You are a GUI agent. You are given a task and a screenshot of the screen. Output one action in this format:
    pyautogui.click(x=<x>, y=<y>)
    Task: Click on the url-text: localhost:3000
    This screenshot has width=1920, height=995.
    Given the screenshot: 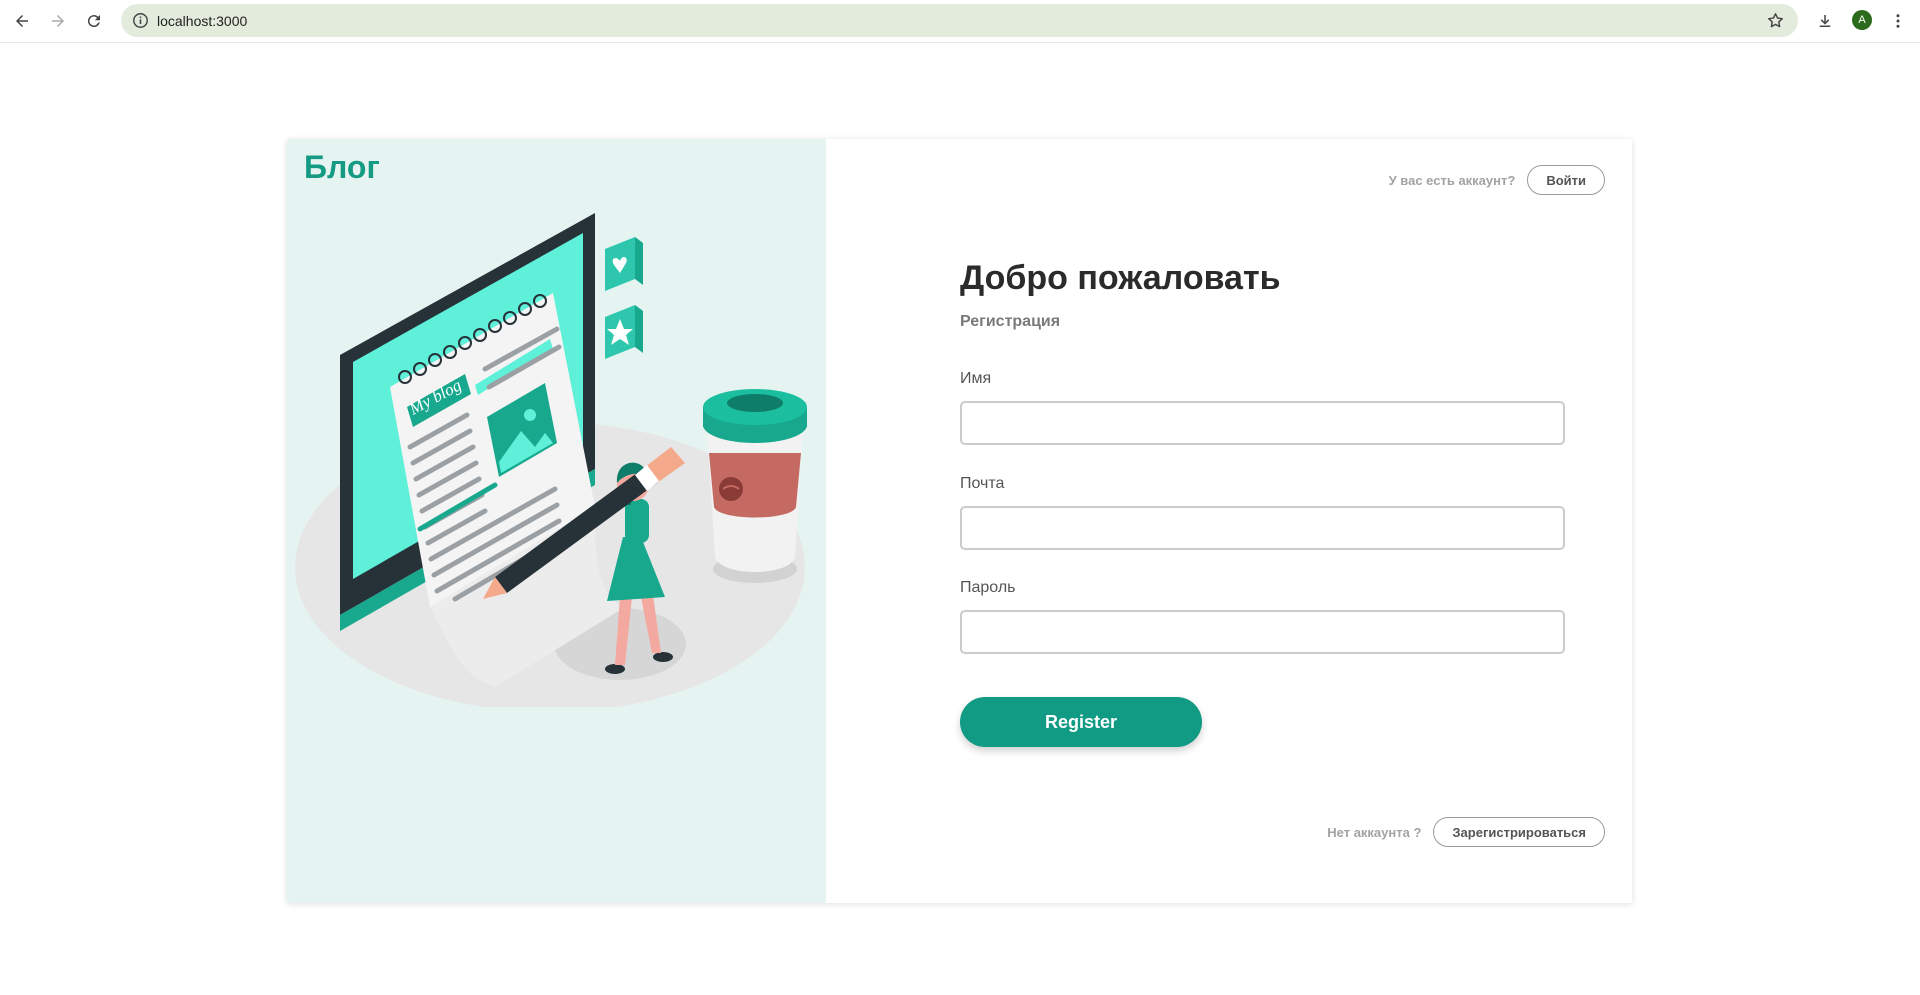 What is the action you would take?
    pyautogui.click(x=202, y=21)
    